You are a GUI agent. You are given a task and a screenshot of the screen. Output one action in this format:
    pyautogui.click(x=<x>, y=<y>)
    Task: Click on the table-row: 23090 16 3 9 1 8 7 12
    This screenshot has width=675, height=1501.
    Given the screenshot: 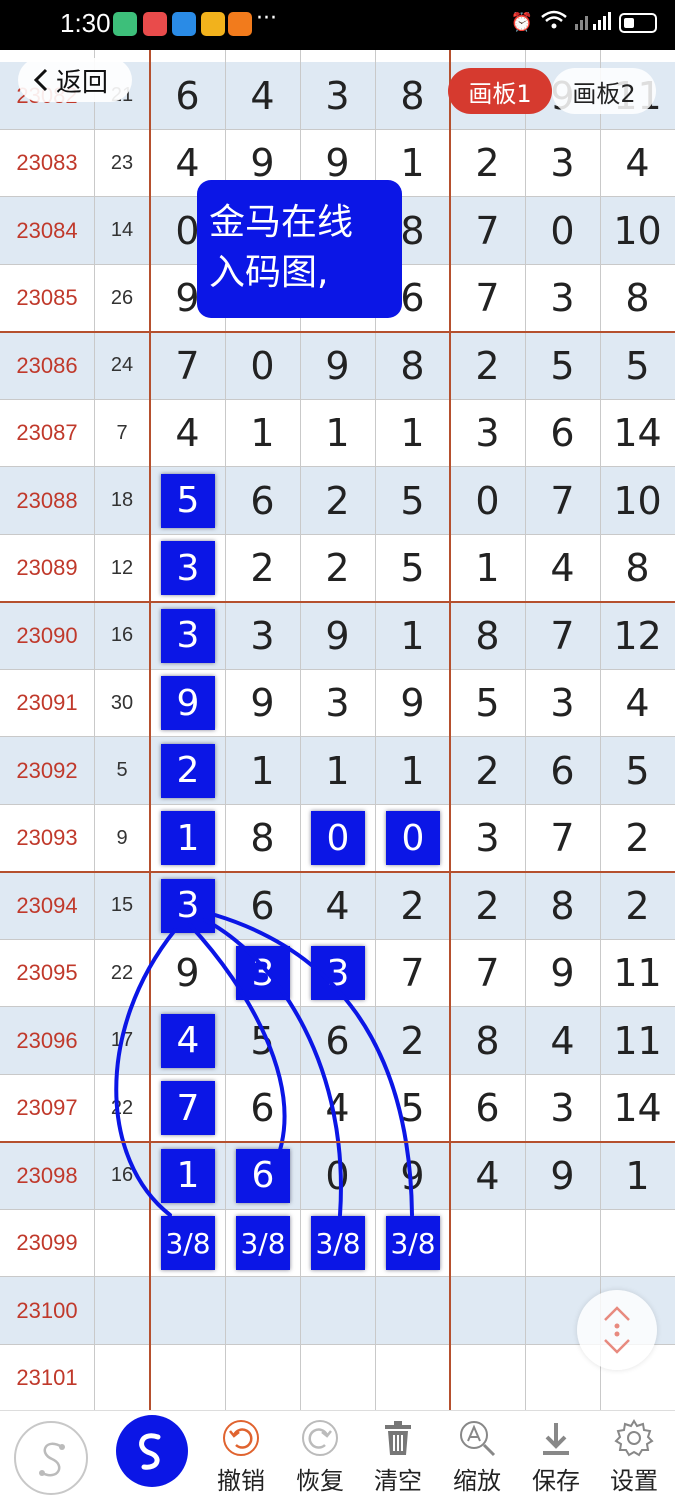 What is the action you would take?
    pyautogui.click(x=337, y=636)
    